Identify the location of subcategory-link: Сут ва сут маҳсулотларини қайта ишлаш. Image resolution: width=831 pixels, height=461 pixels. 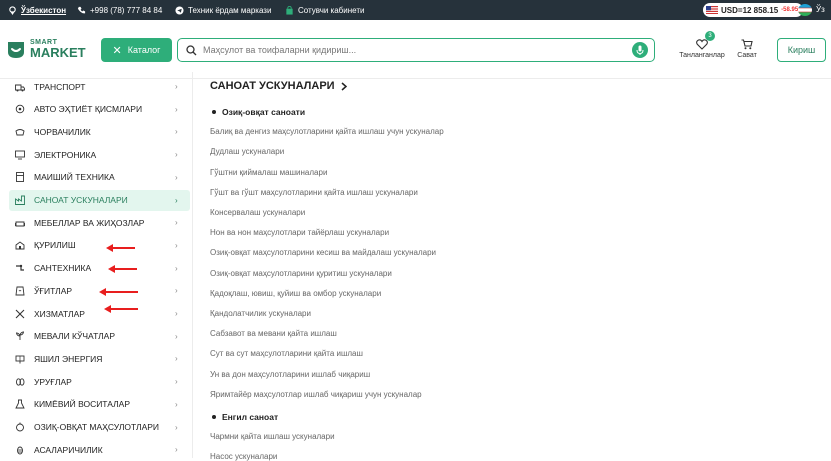
(286, 353).